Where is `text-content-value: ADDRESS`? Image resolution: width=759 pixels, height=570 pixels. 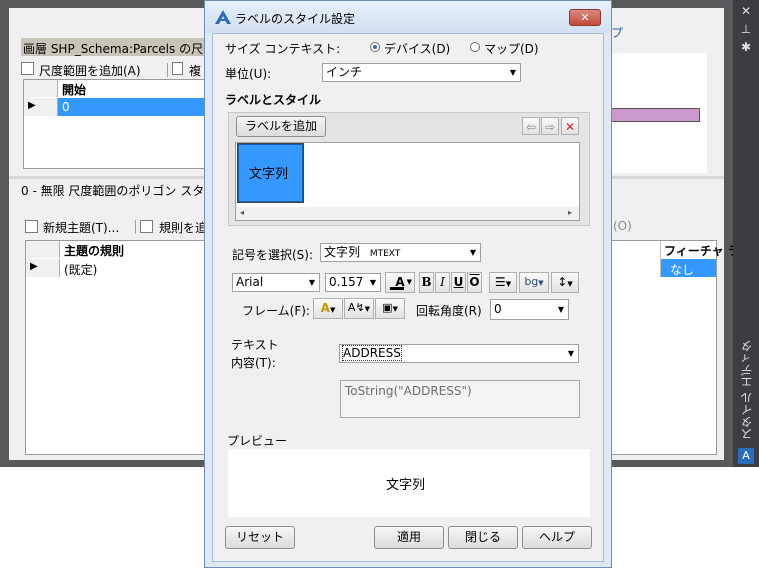 text-content-value: ADDRESS is located at coordinates (372, 353).